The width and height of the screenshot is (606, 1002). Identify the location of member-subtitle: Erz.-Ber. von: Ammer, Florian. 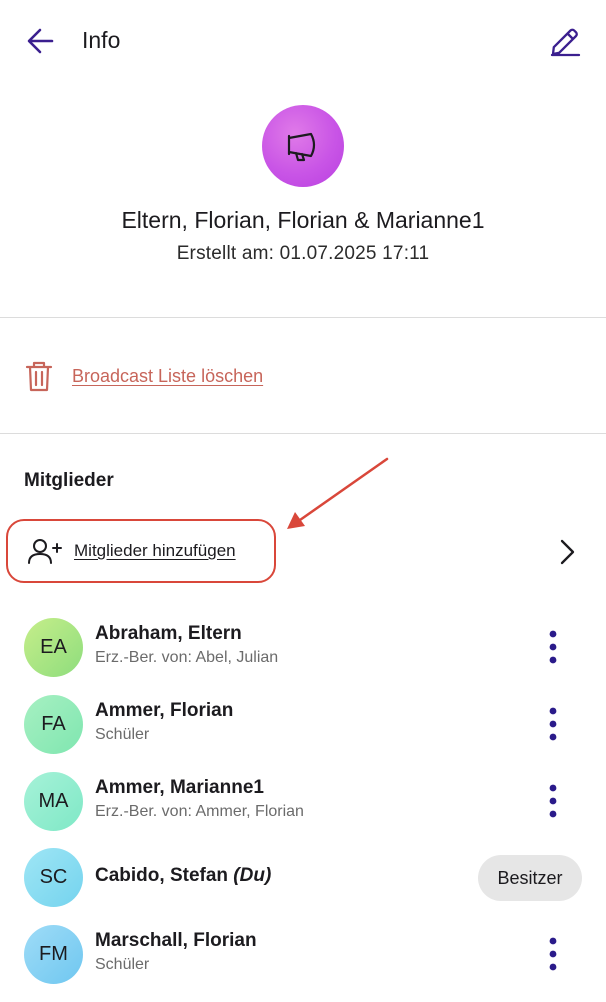
(199, 811).